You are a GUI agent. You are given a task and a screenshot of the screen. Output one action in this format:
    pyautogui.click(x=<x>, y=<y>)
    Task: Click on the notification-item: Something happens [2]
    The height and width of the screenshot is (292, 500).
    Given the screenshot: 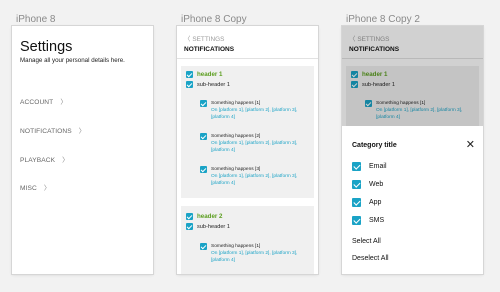 What is the action you would take?
    pyautogui.click(x=230, y=136)
    